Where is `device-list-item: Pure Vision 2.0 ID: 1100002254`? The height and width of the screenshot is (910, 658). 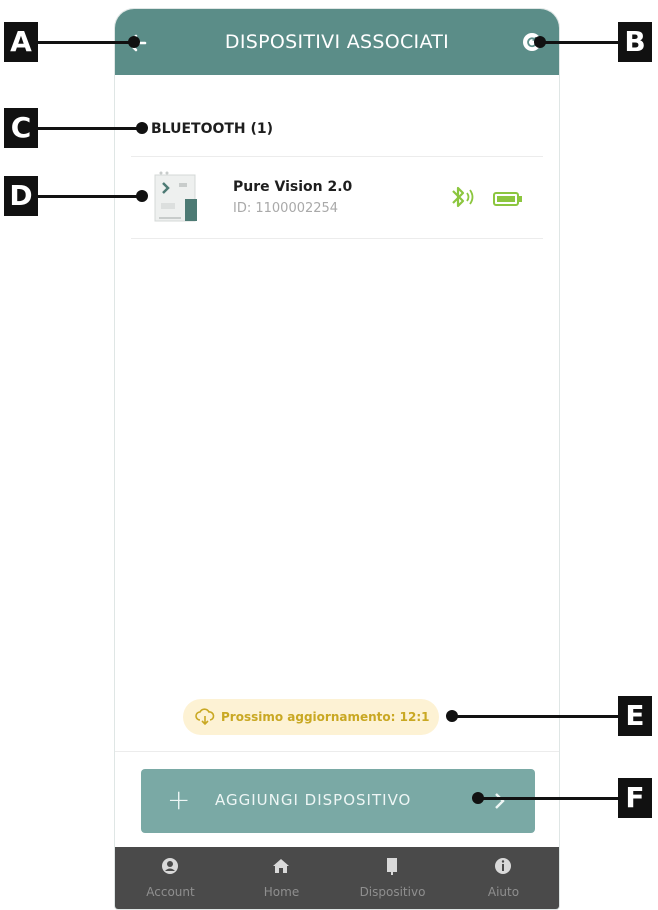 device-list-item: Pure Vision 2.0 ID: 1100002254 is located at coordinates (337, 197).